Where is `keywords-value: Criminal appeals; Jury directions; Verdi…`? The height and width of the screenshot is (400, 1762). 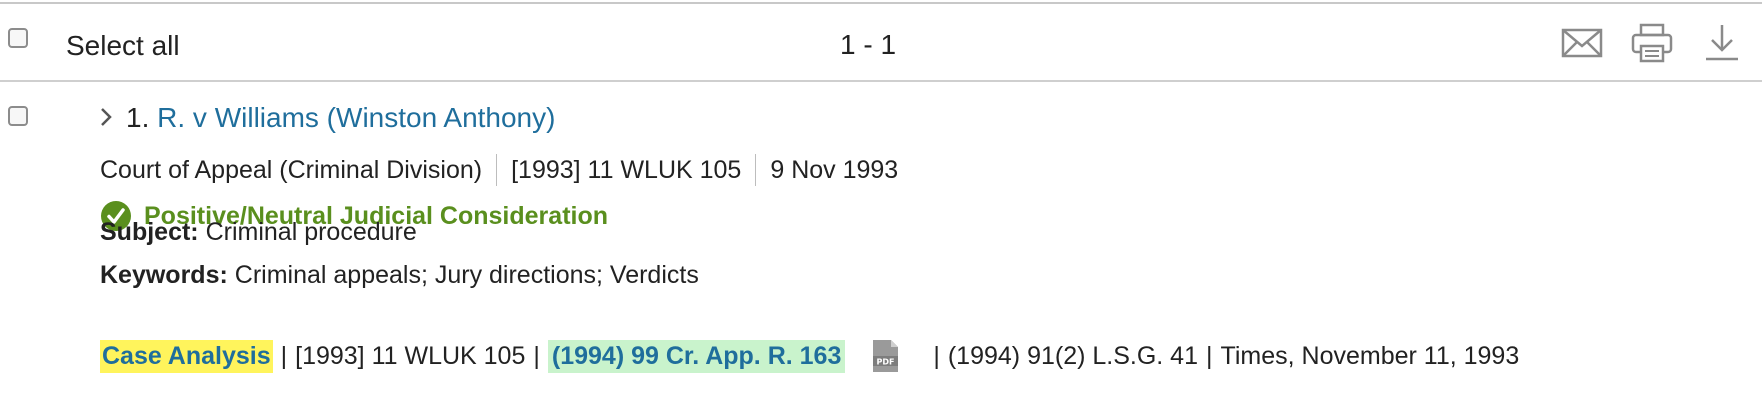
keywords-value: Criminal appeals; Jury directions; Verdi… is located at coordinates (466, 275).